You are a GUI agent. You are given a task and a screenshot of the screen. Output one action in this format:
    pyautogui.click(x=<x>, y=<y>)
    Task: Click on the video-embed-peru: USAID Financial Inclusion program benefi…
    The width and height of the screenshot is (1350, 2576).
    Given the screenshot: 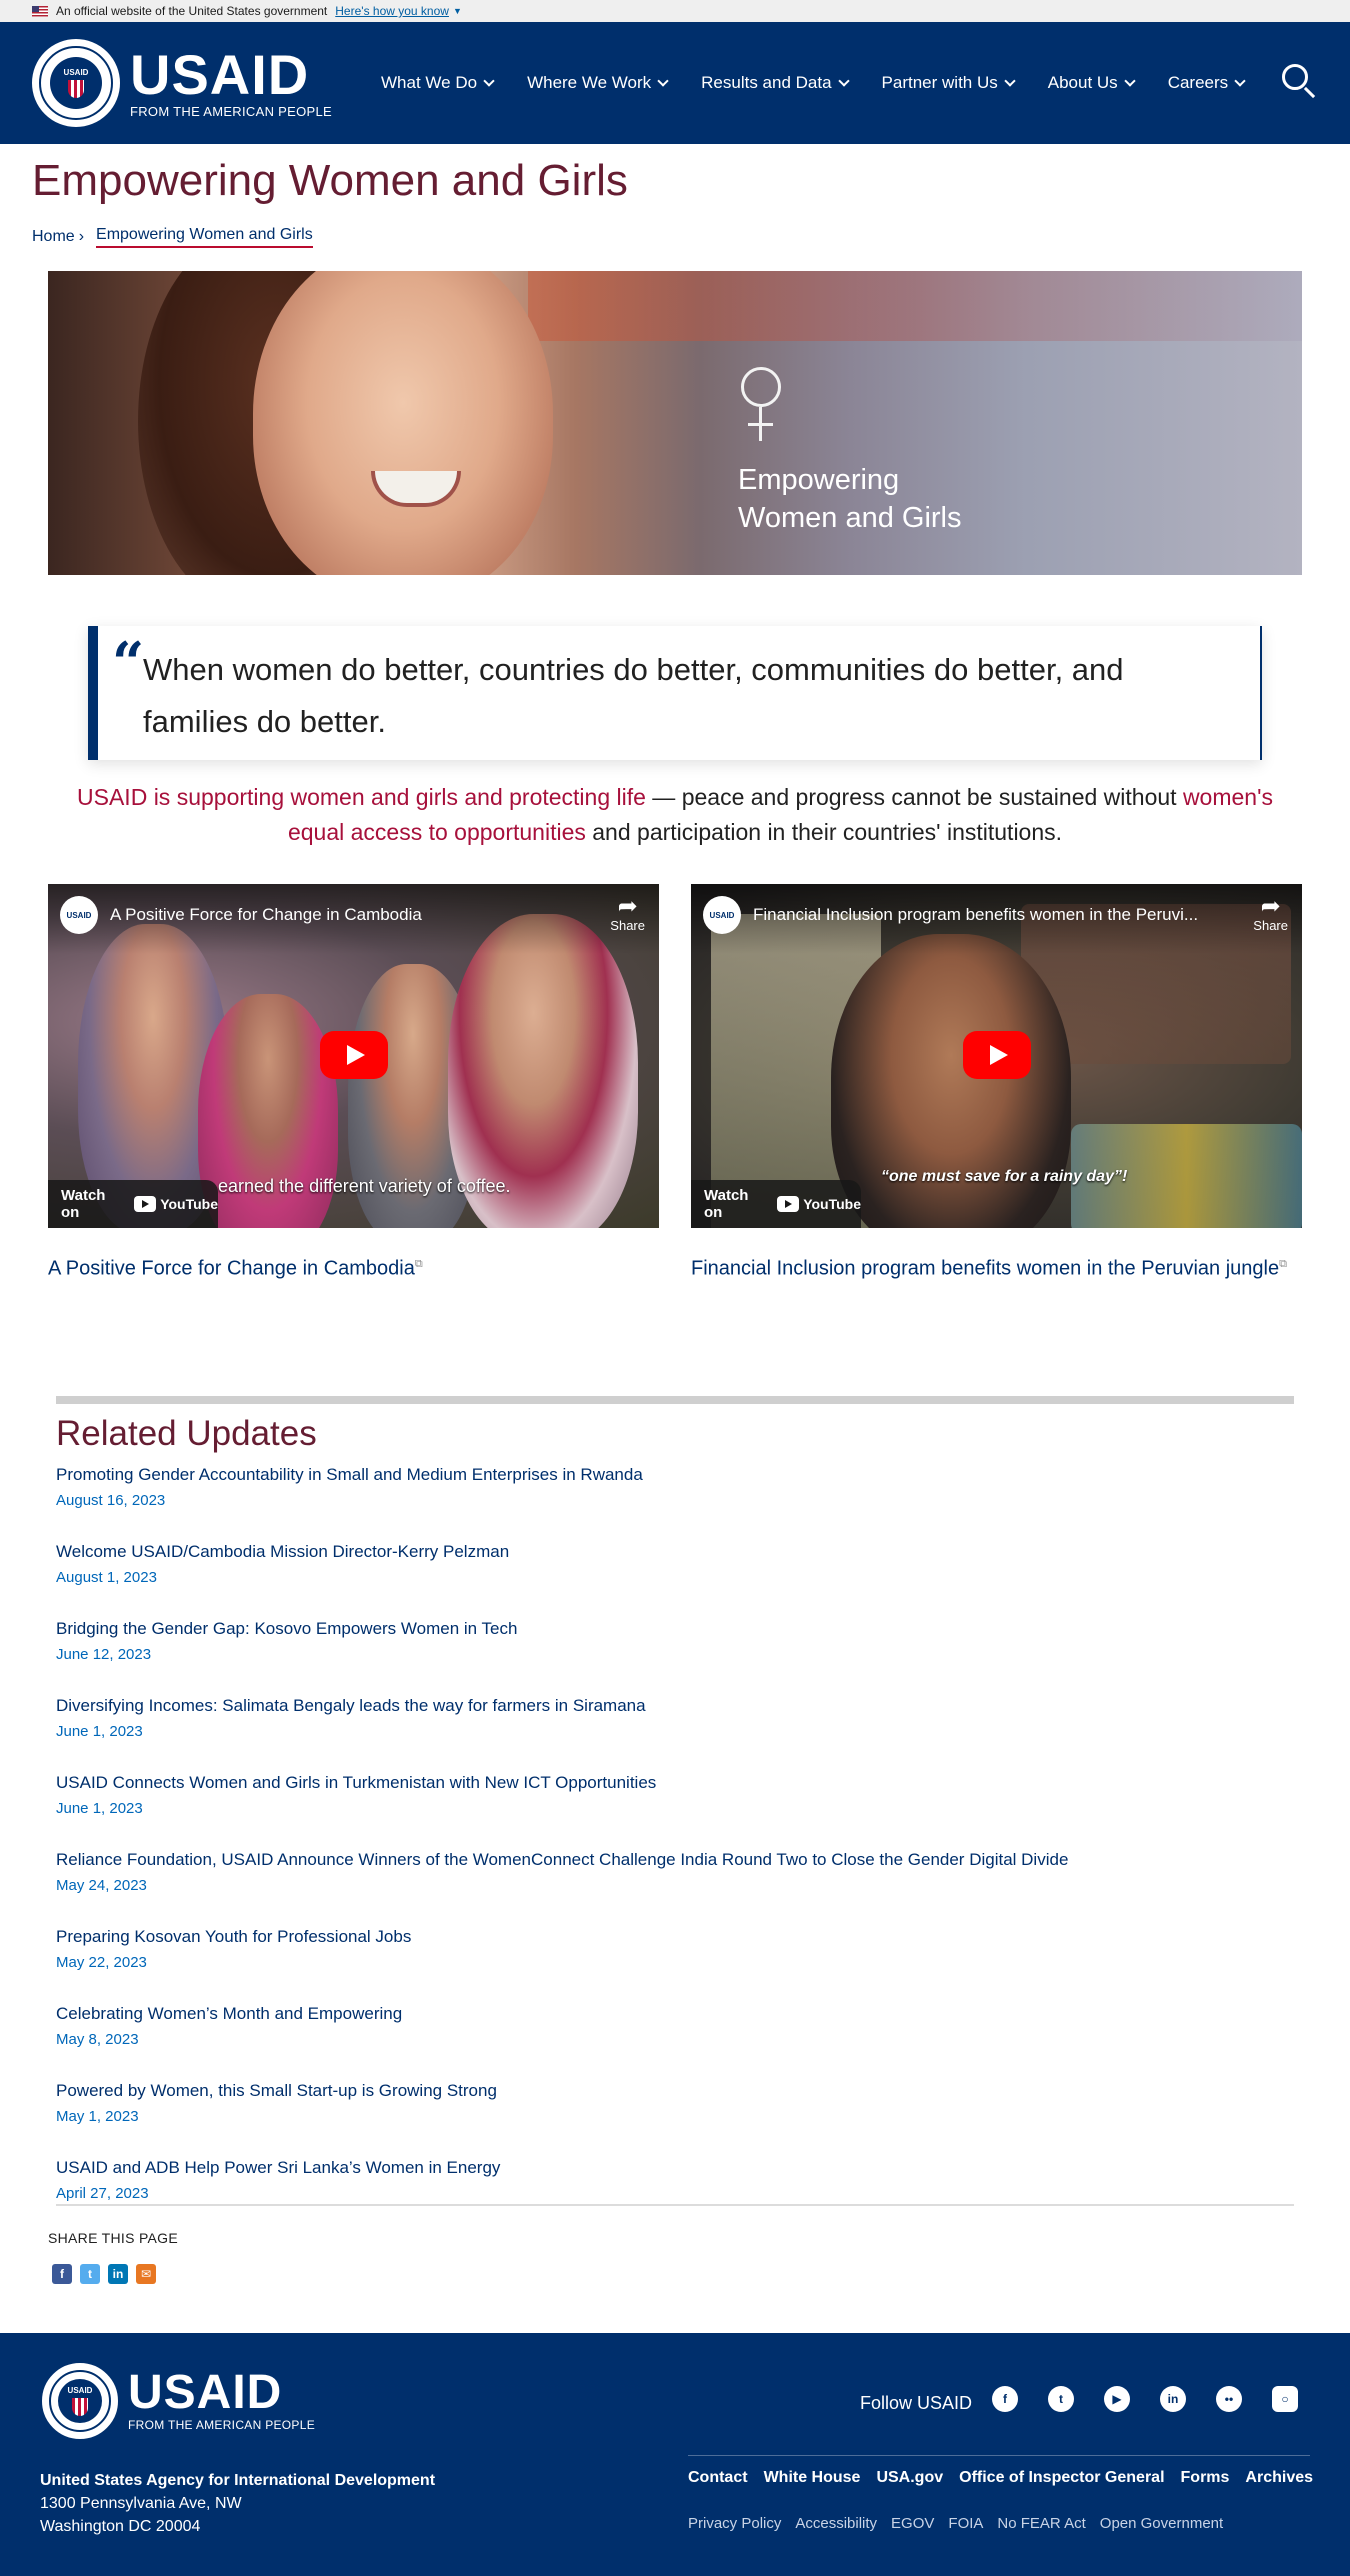 What is the action you would take?
    pyautogui.click(x=996, y=1056)
    